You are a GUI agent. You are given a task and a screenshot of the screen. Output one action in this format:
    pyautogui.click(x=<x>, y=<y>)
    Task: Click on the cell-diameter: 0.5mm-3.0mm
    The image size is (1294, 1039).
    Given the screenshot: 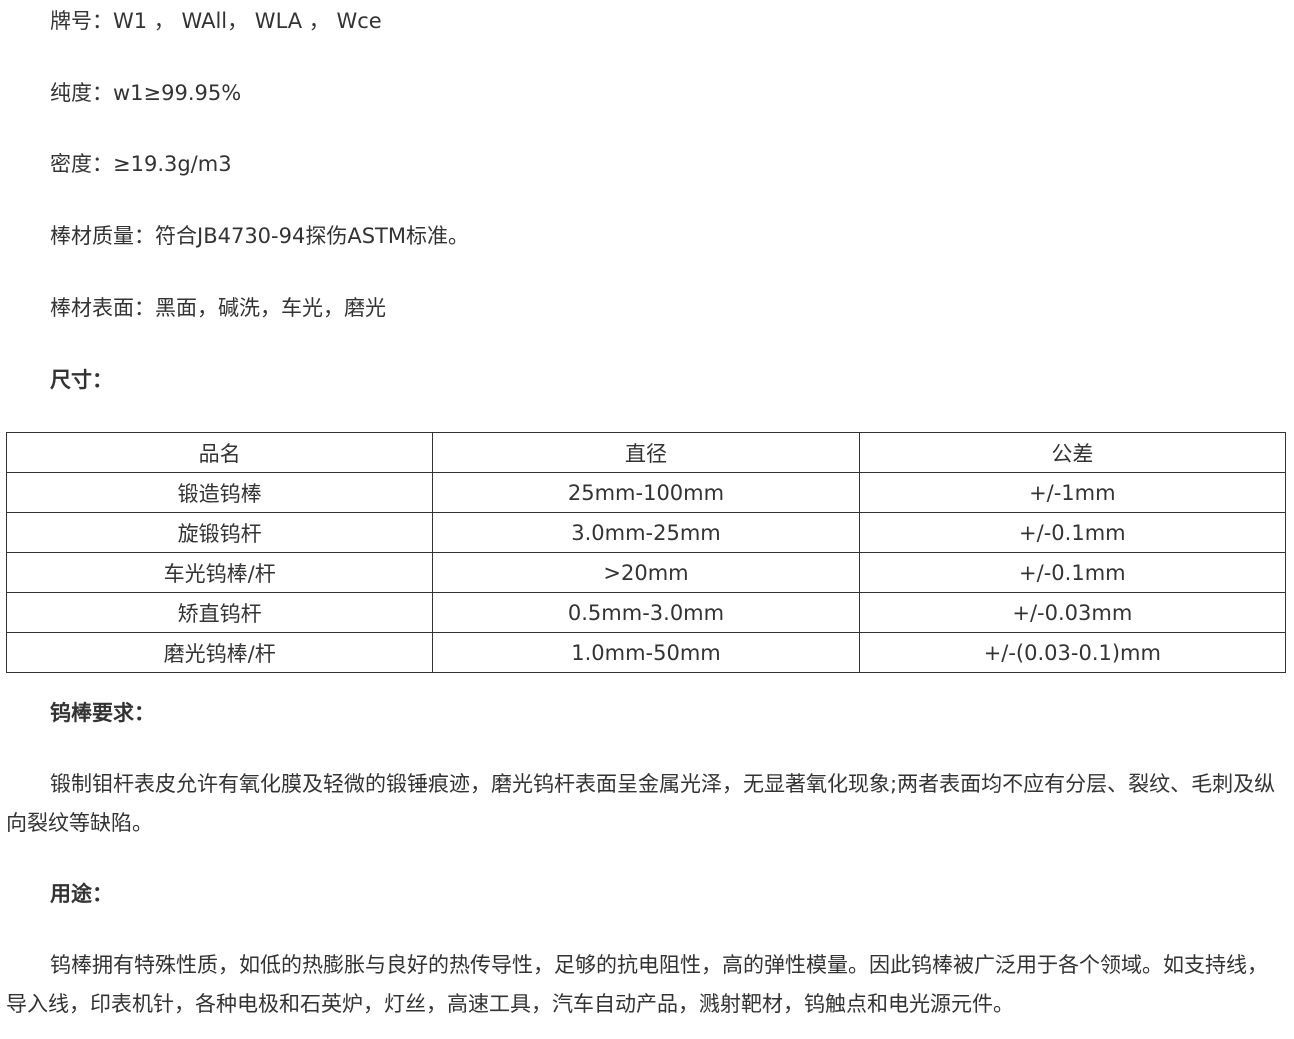 What is the action you would take?
    pyautogui.click(x=646, y=612)
    